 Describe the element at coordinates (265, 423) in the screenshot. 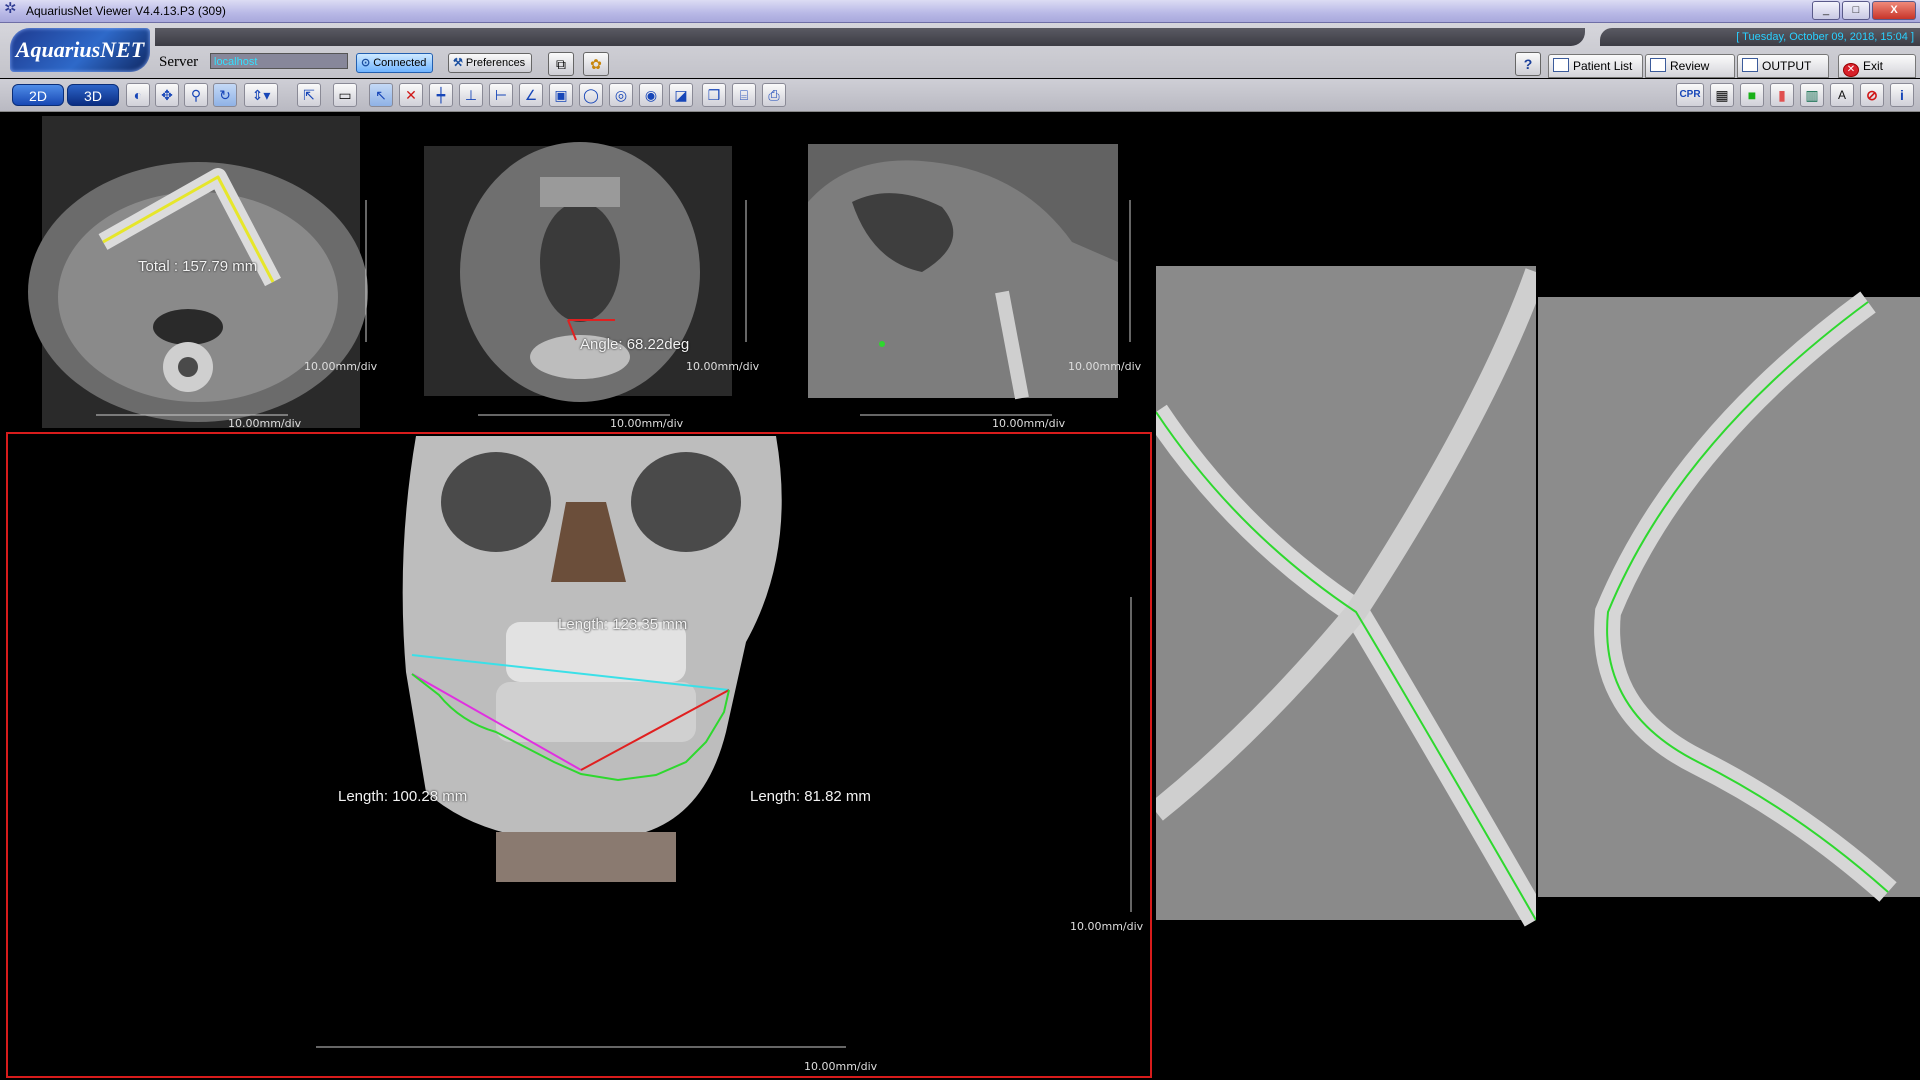

I see `axial-scale-bottom: 10.00mm/div` at that location.